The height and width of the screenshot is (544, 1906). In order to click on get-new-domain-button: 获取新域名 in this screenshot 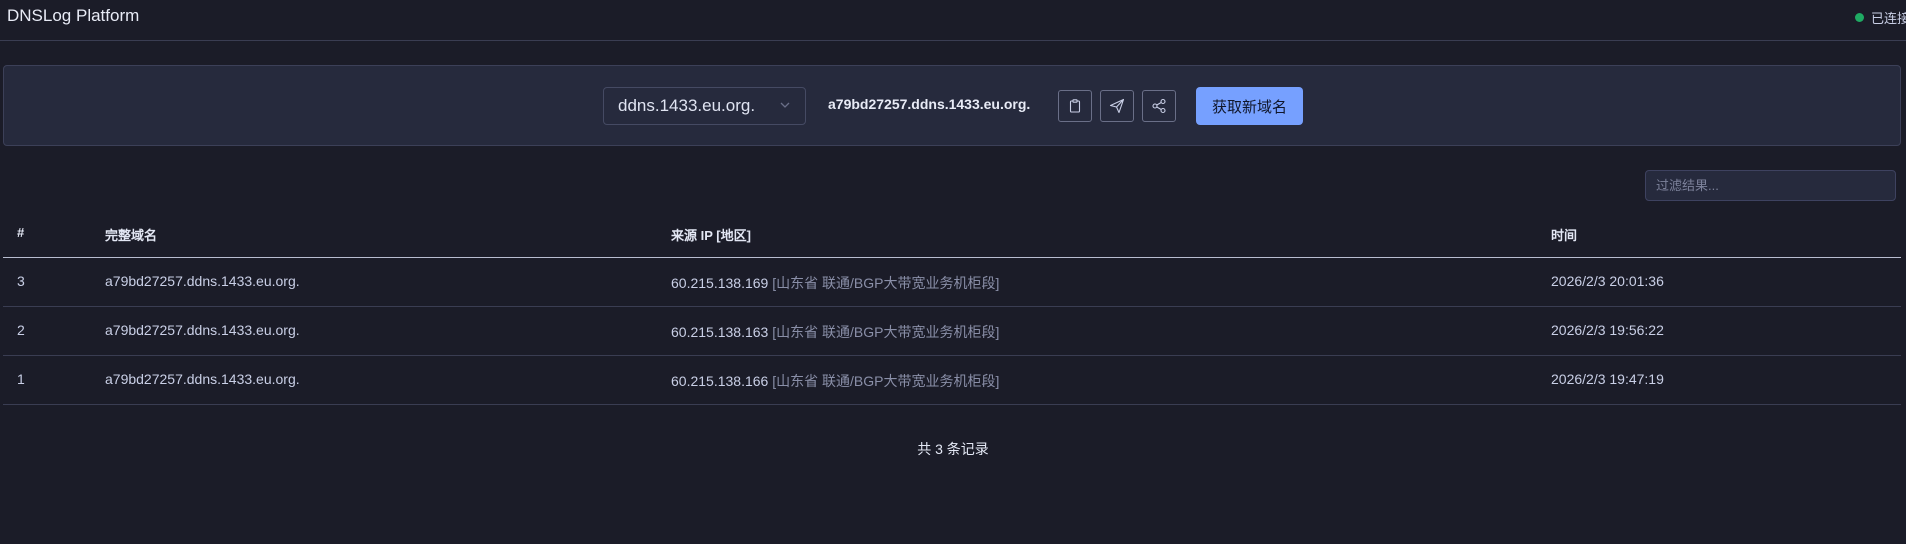, I will do `click(1249, 106)`.